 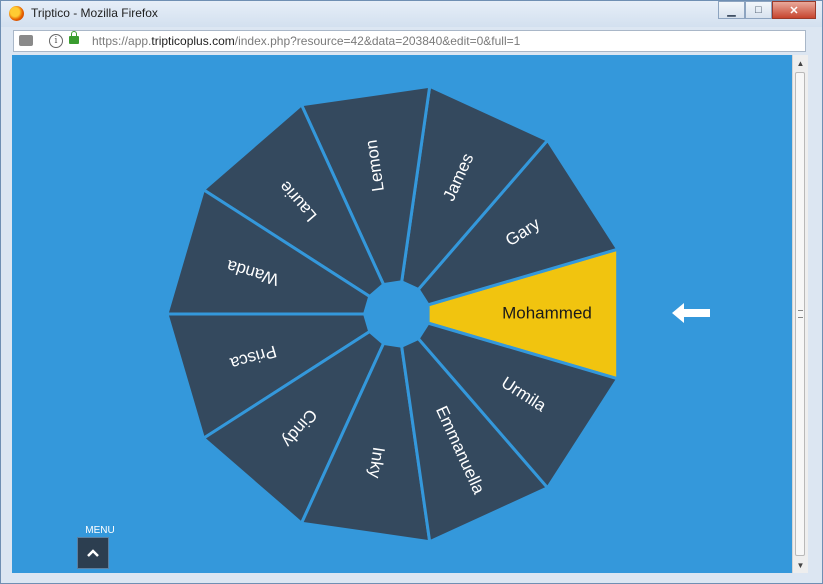 I want to click on page-icon, so click(x=26, y=40).